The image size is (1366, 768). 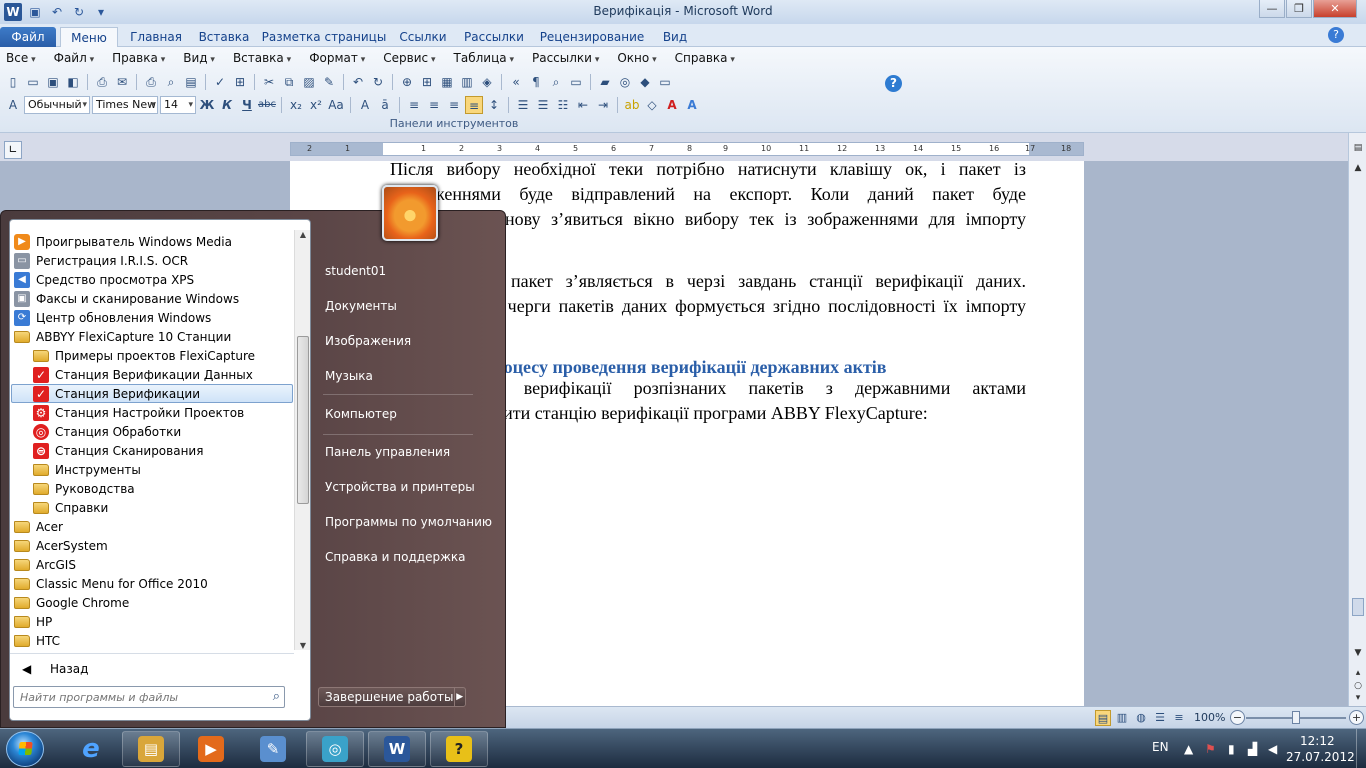 I want to click on tab-mailings: Рассылки, so click(x=494, y=37).